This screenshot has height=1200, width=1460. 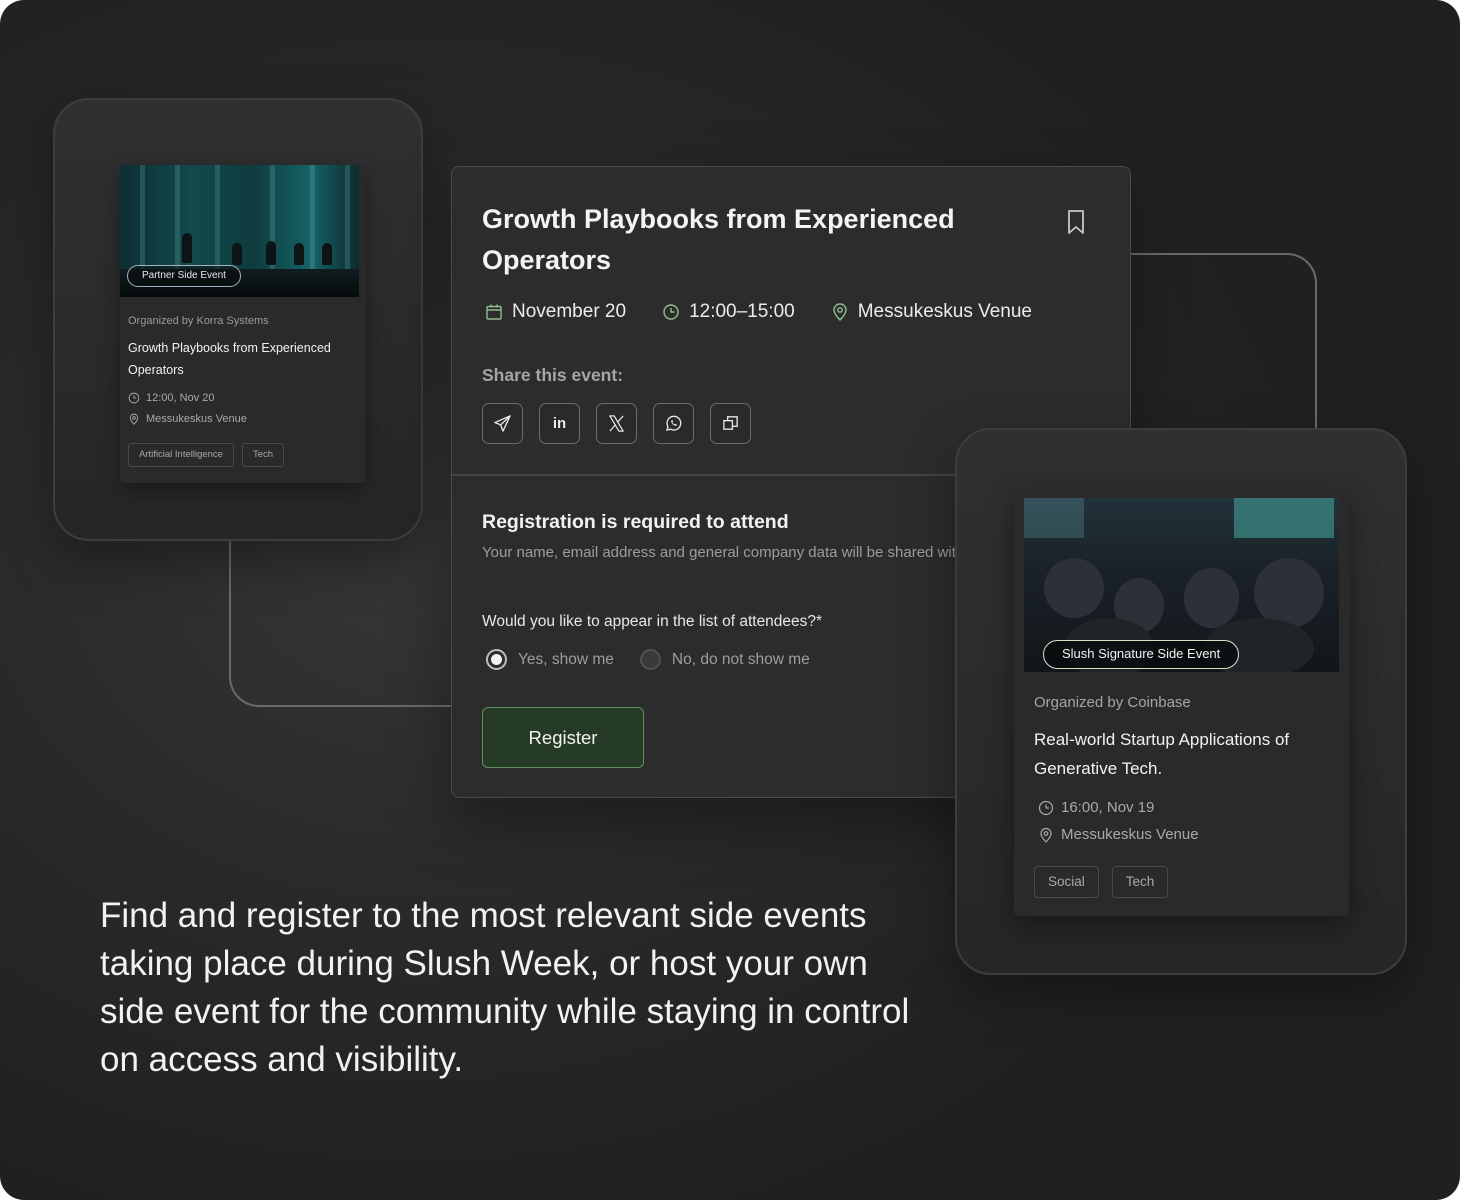 What do you see at coordinates (349, 613) in the screenshot?
I see `connector-line-left` at bounding box center [349, 613].